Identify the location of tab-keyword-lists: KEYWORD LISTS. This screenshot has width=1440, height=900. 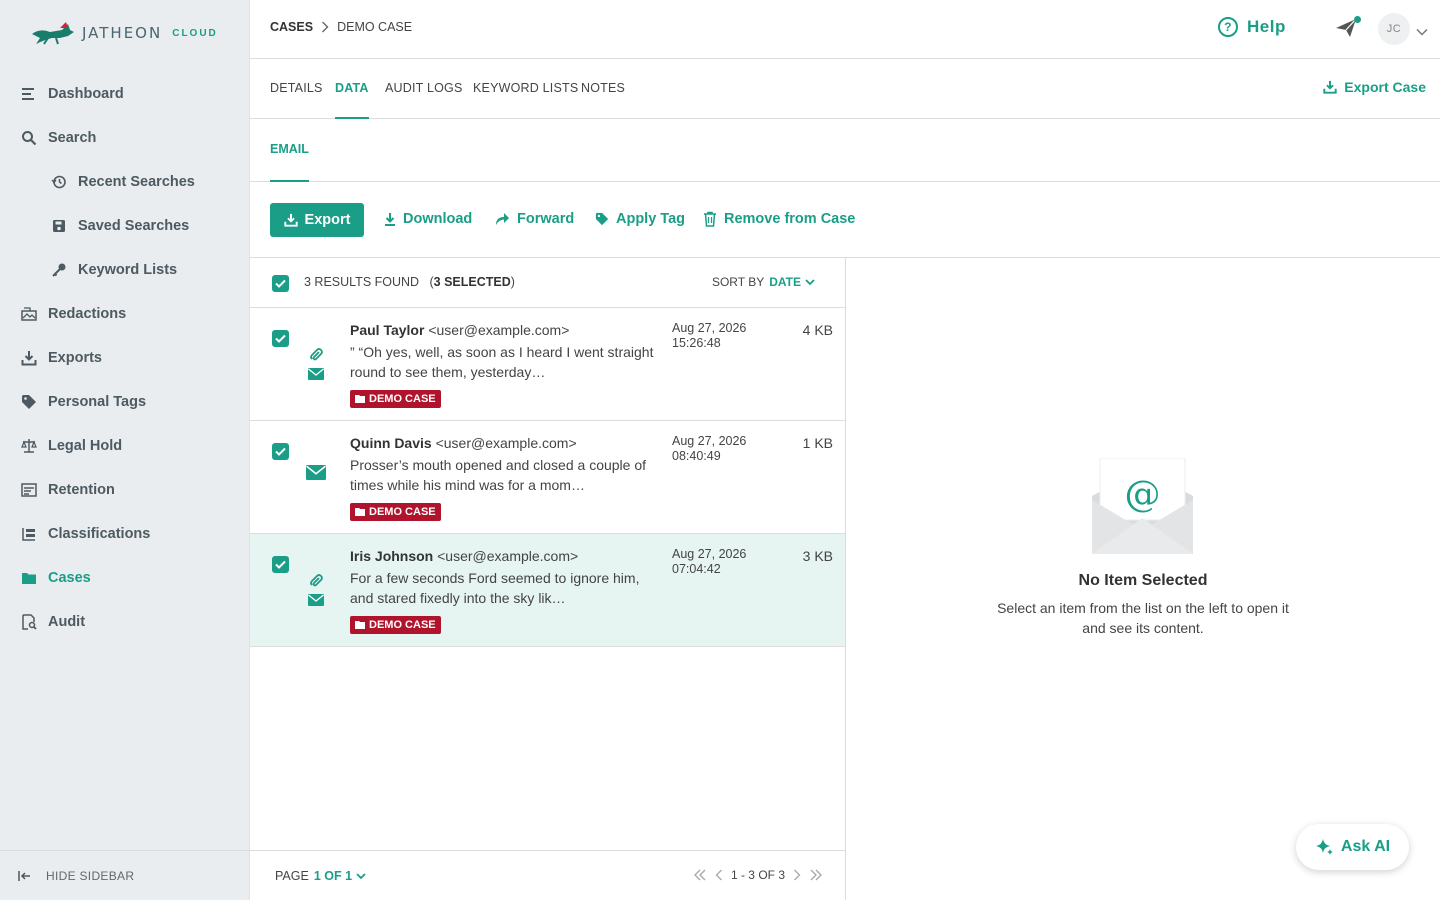
(525, 89).